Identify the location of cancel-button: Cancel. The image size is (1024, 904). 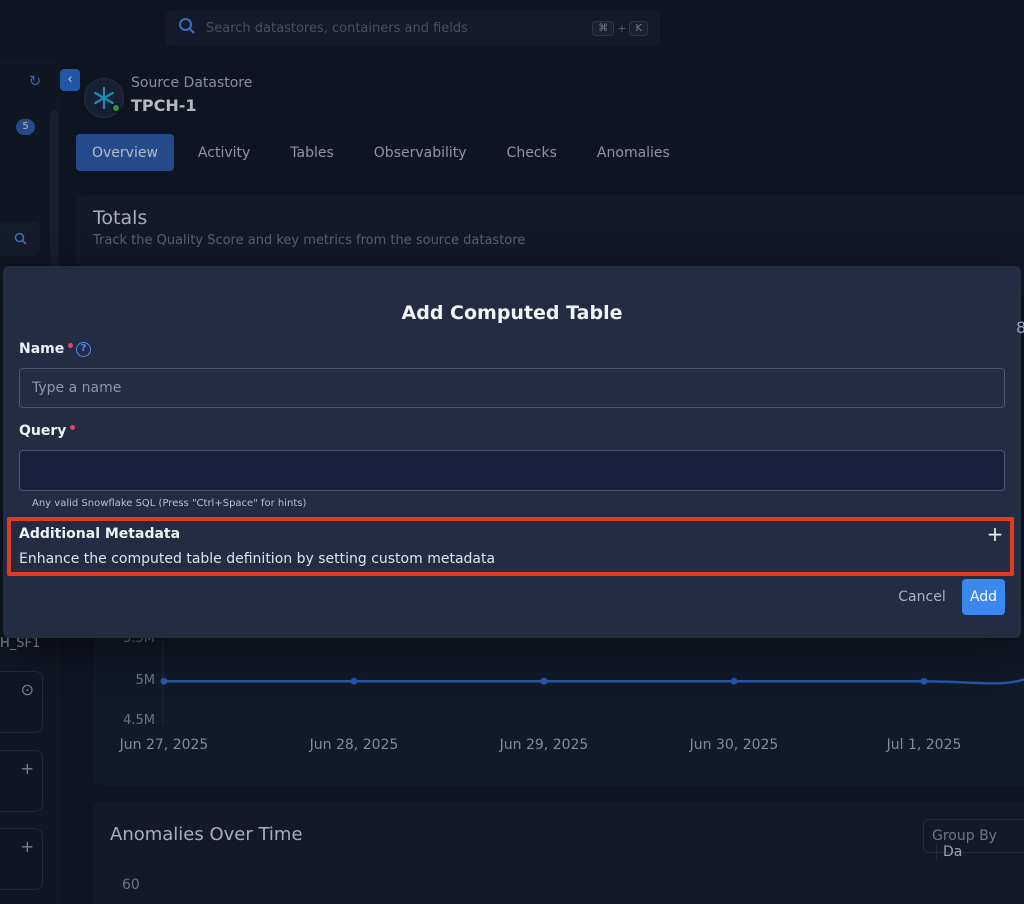
(922, 597).